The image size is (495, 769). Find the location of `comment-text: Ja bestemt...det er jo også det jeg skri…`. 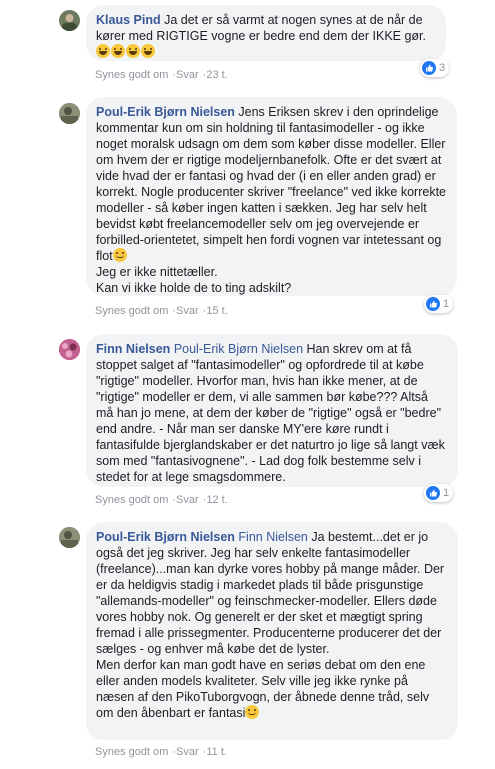

comment-text: Ja bestemt...det er jo også det jeg skri… is located at coordinates (270, 593).